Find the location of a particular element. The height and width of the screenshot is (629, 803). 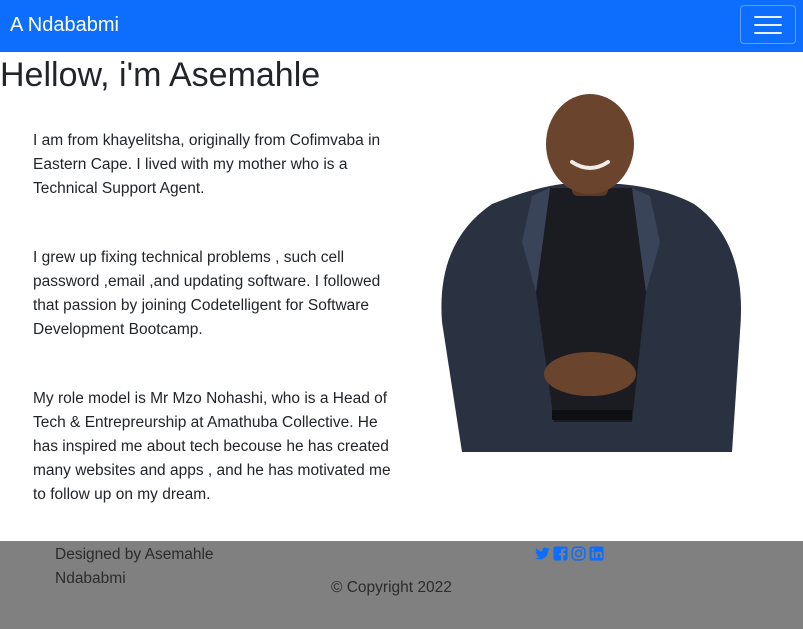

social-links is located at coordinates (569, 553).